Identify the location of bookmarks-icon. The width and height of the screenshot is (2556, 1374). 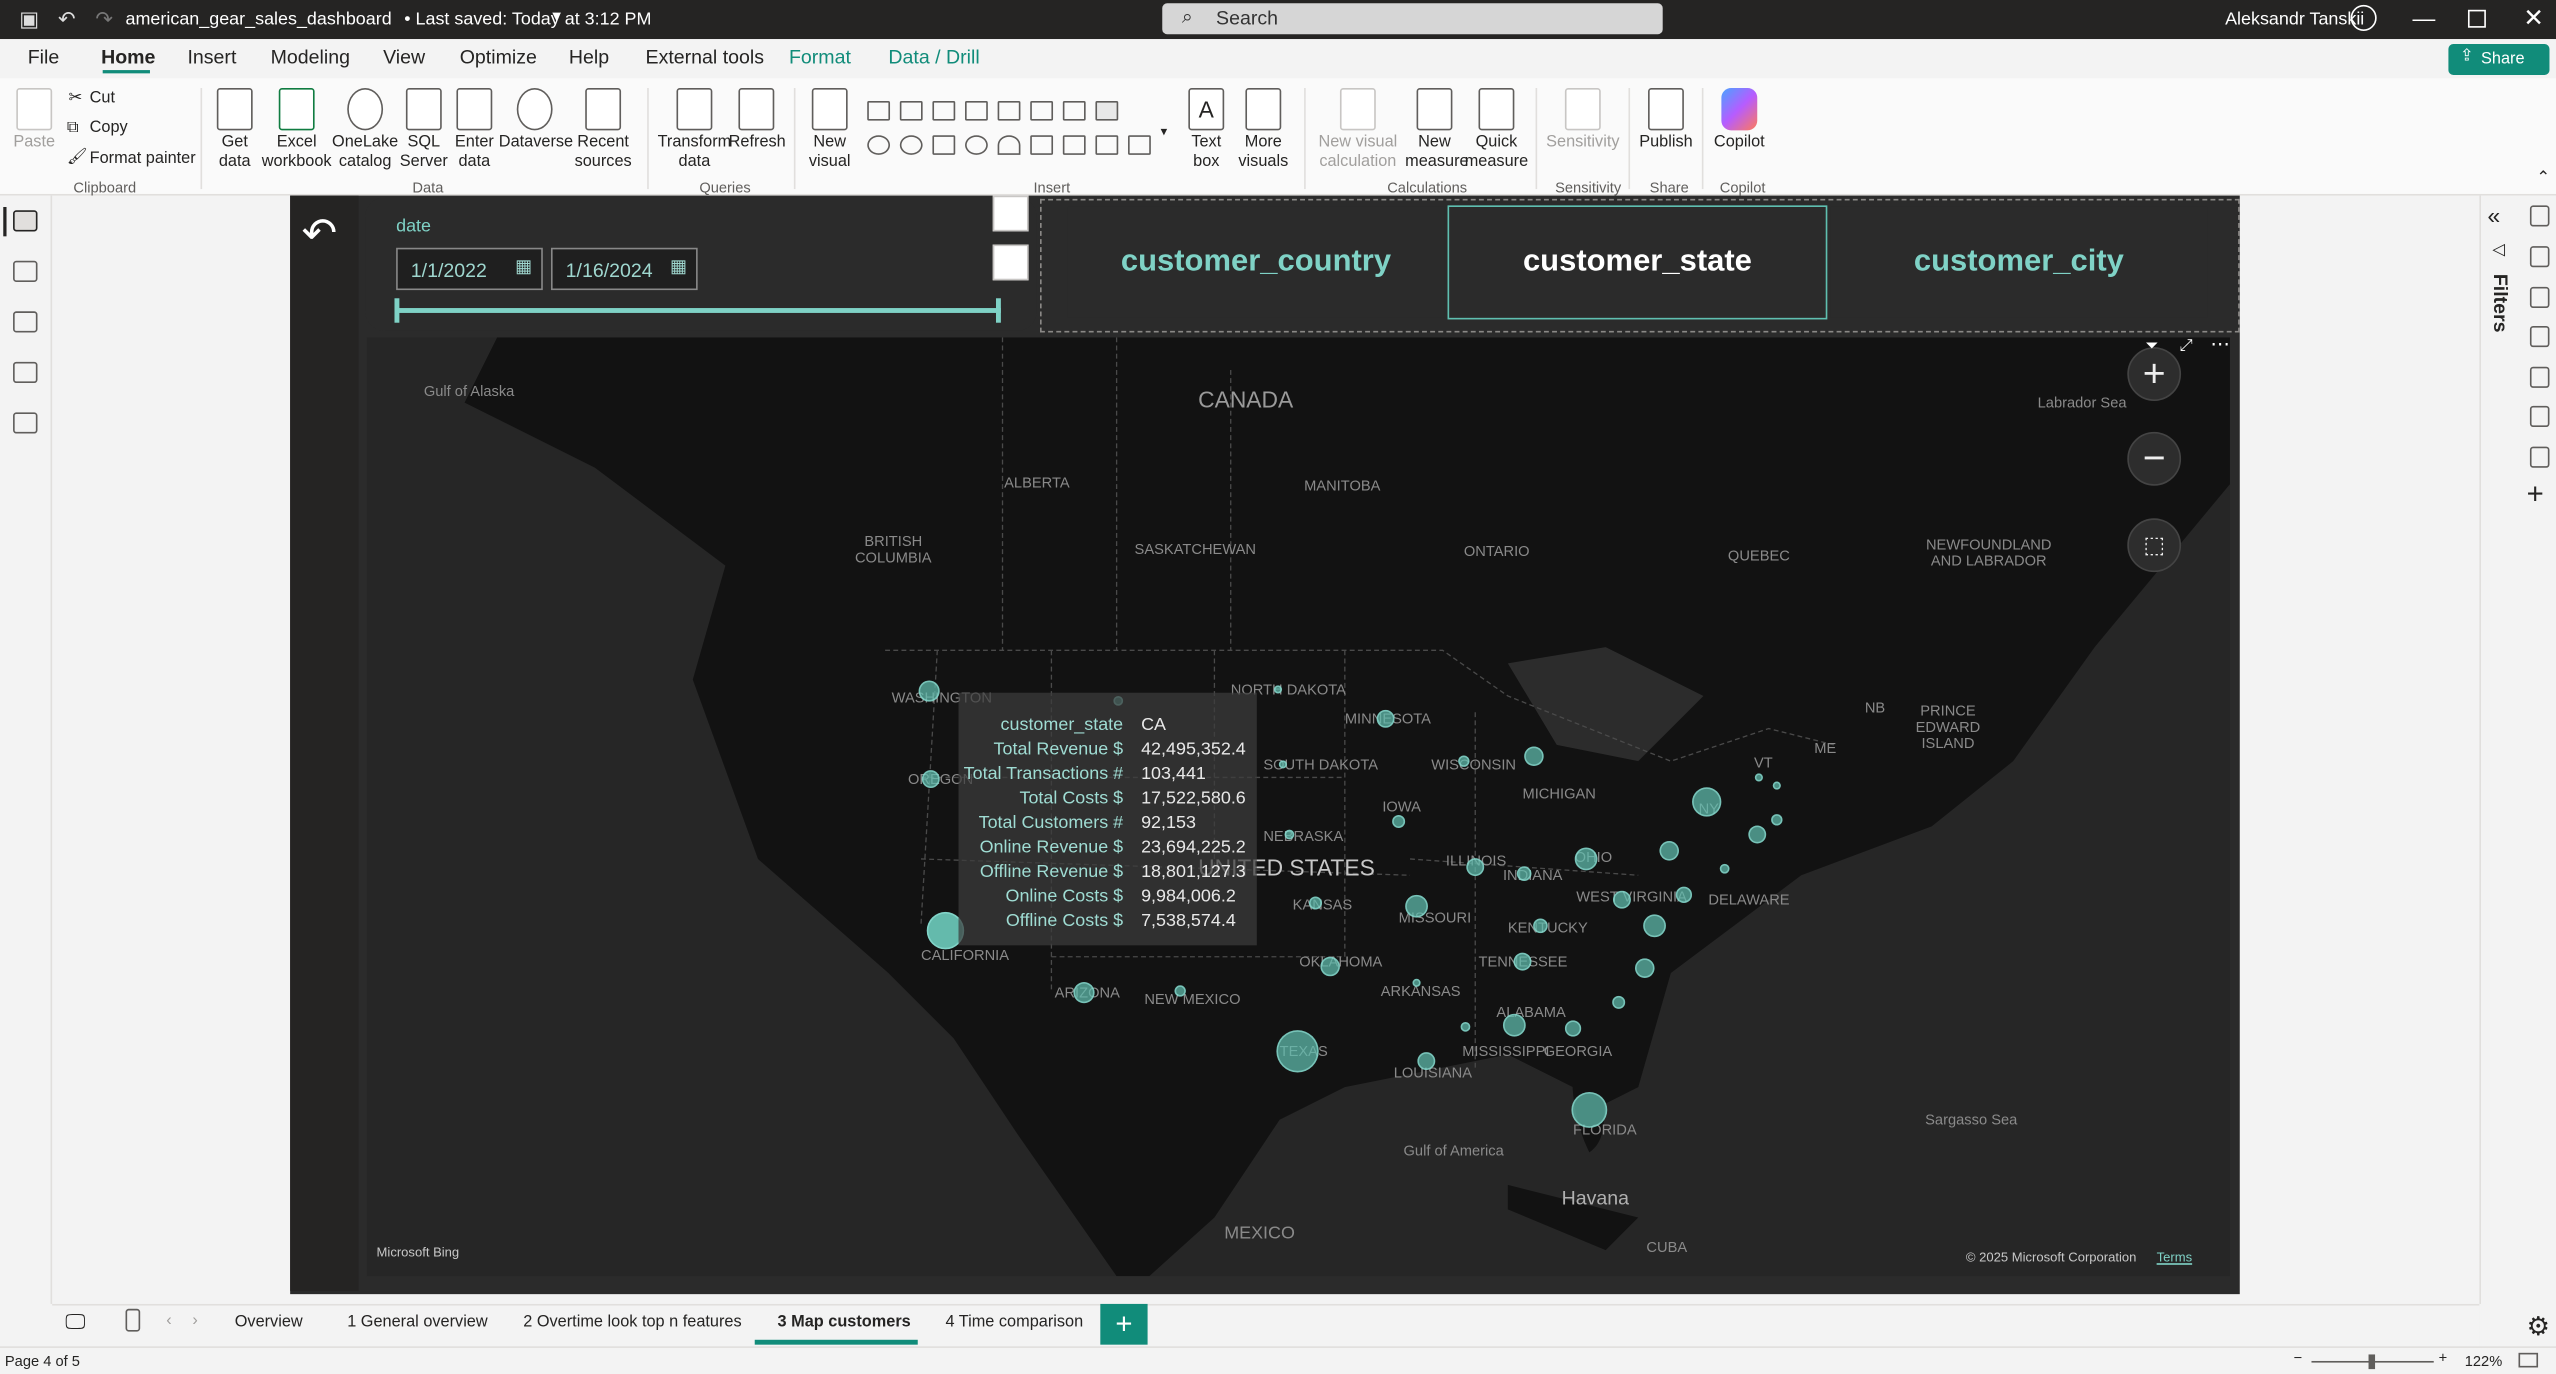
(2539, 377).